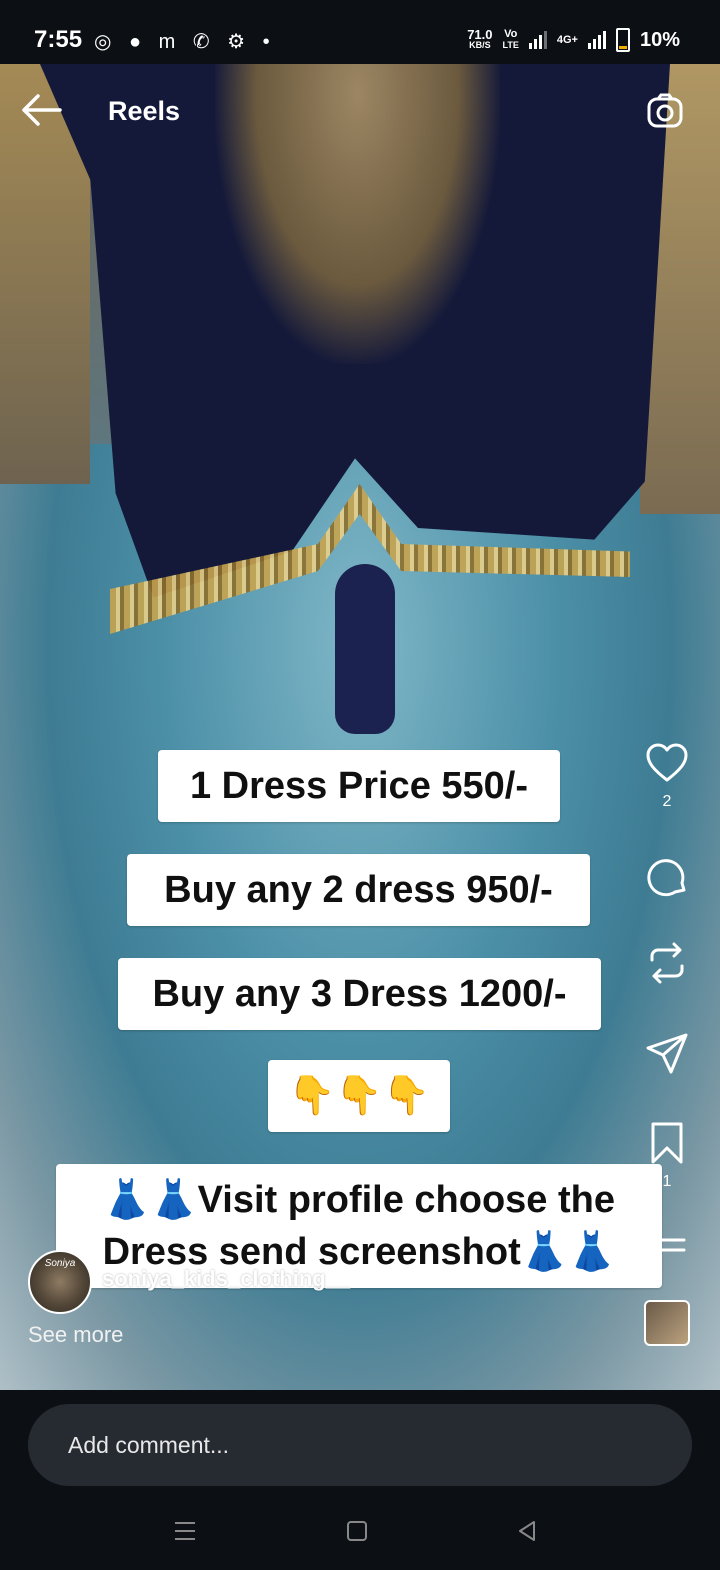  What do you see at coordinates (667, 877) in the screenshot?
I see `comment-bubble-icon` at bounding box center [667, 877].